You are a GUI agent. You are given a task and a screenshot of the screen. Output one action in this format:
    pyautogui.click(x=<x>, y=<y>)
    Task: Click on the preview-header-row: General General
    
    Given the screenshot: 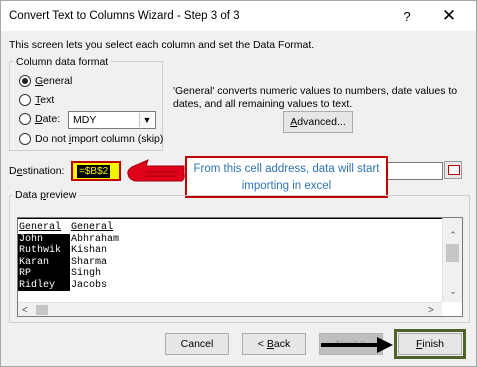 What is the action you would take?
    pyautogui.click(x=230, y=228)
    